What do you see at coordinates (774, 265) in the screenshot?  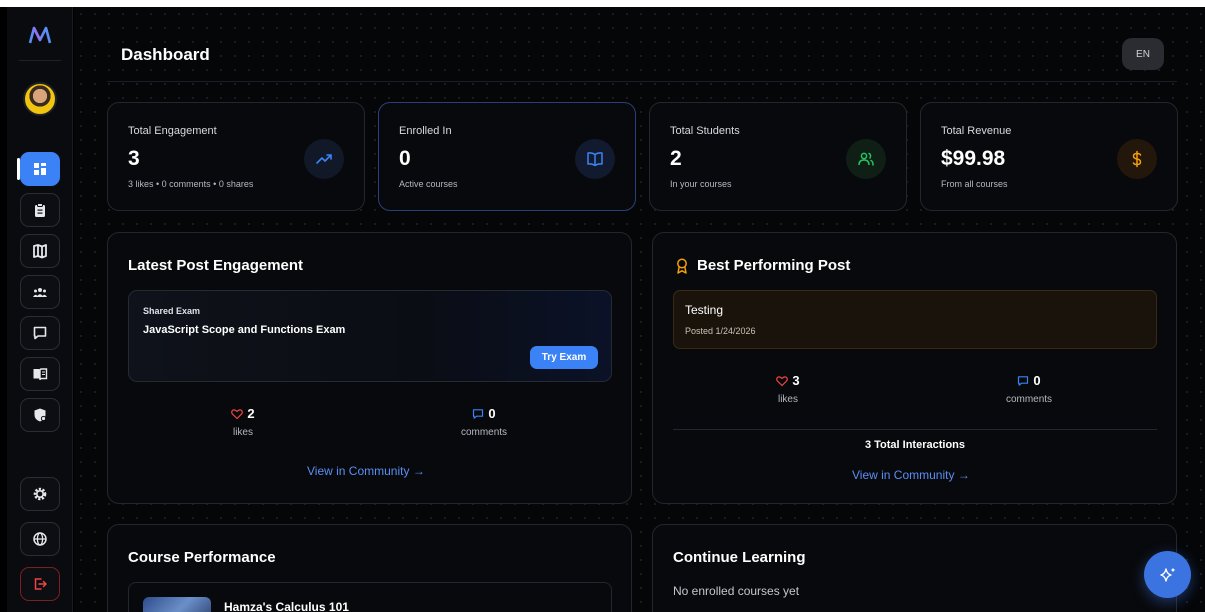 I see `card-title: Best Performing Post` at bounding box center [774, 265].